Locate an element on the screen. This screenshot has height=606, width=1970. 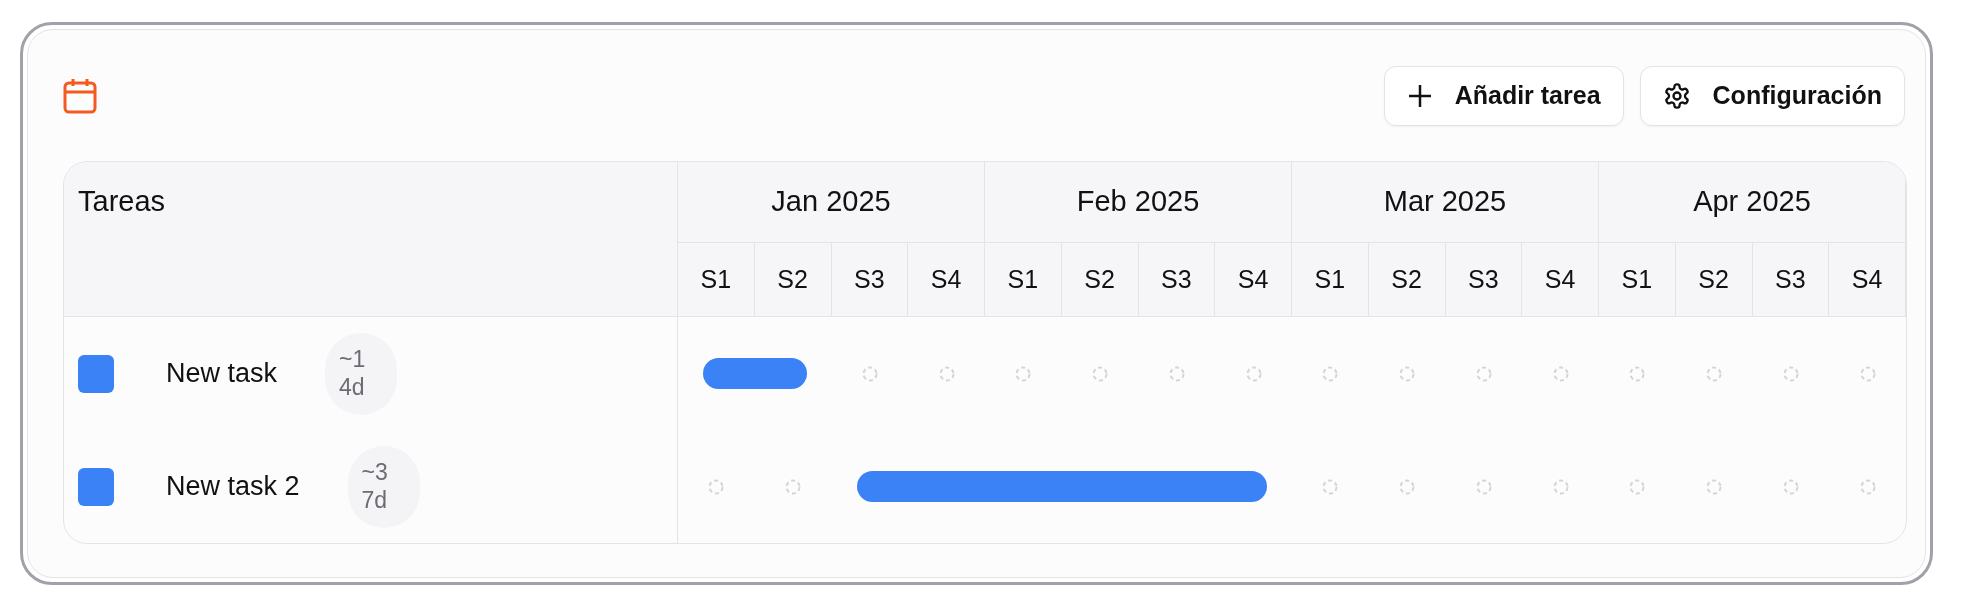
plus-icon is located at coordinates (1419, 96).